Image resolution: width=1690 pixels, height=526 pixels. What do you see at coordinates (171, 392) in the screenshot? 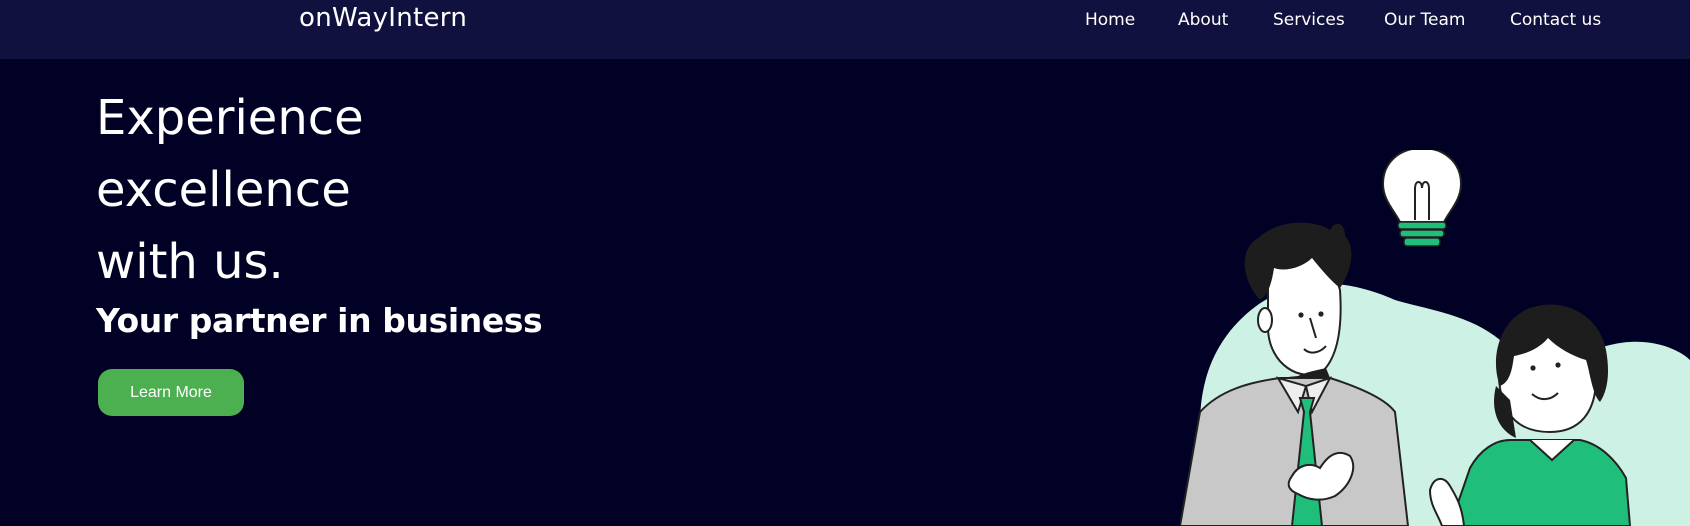
I see `learn-more-button: Learn More` at bounding box center [171, 392].